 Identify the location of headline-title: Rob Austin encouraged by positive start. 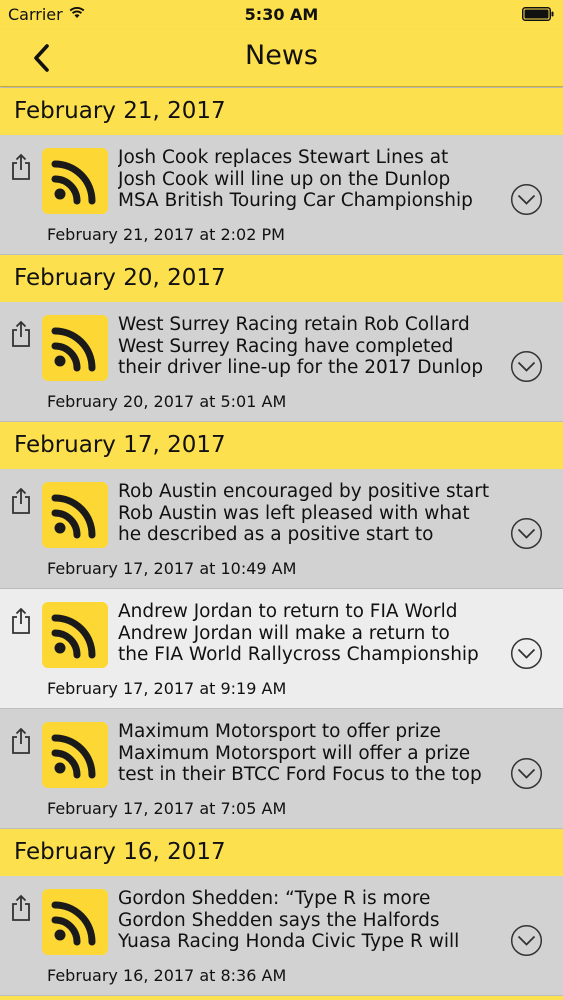
(304, 491).